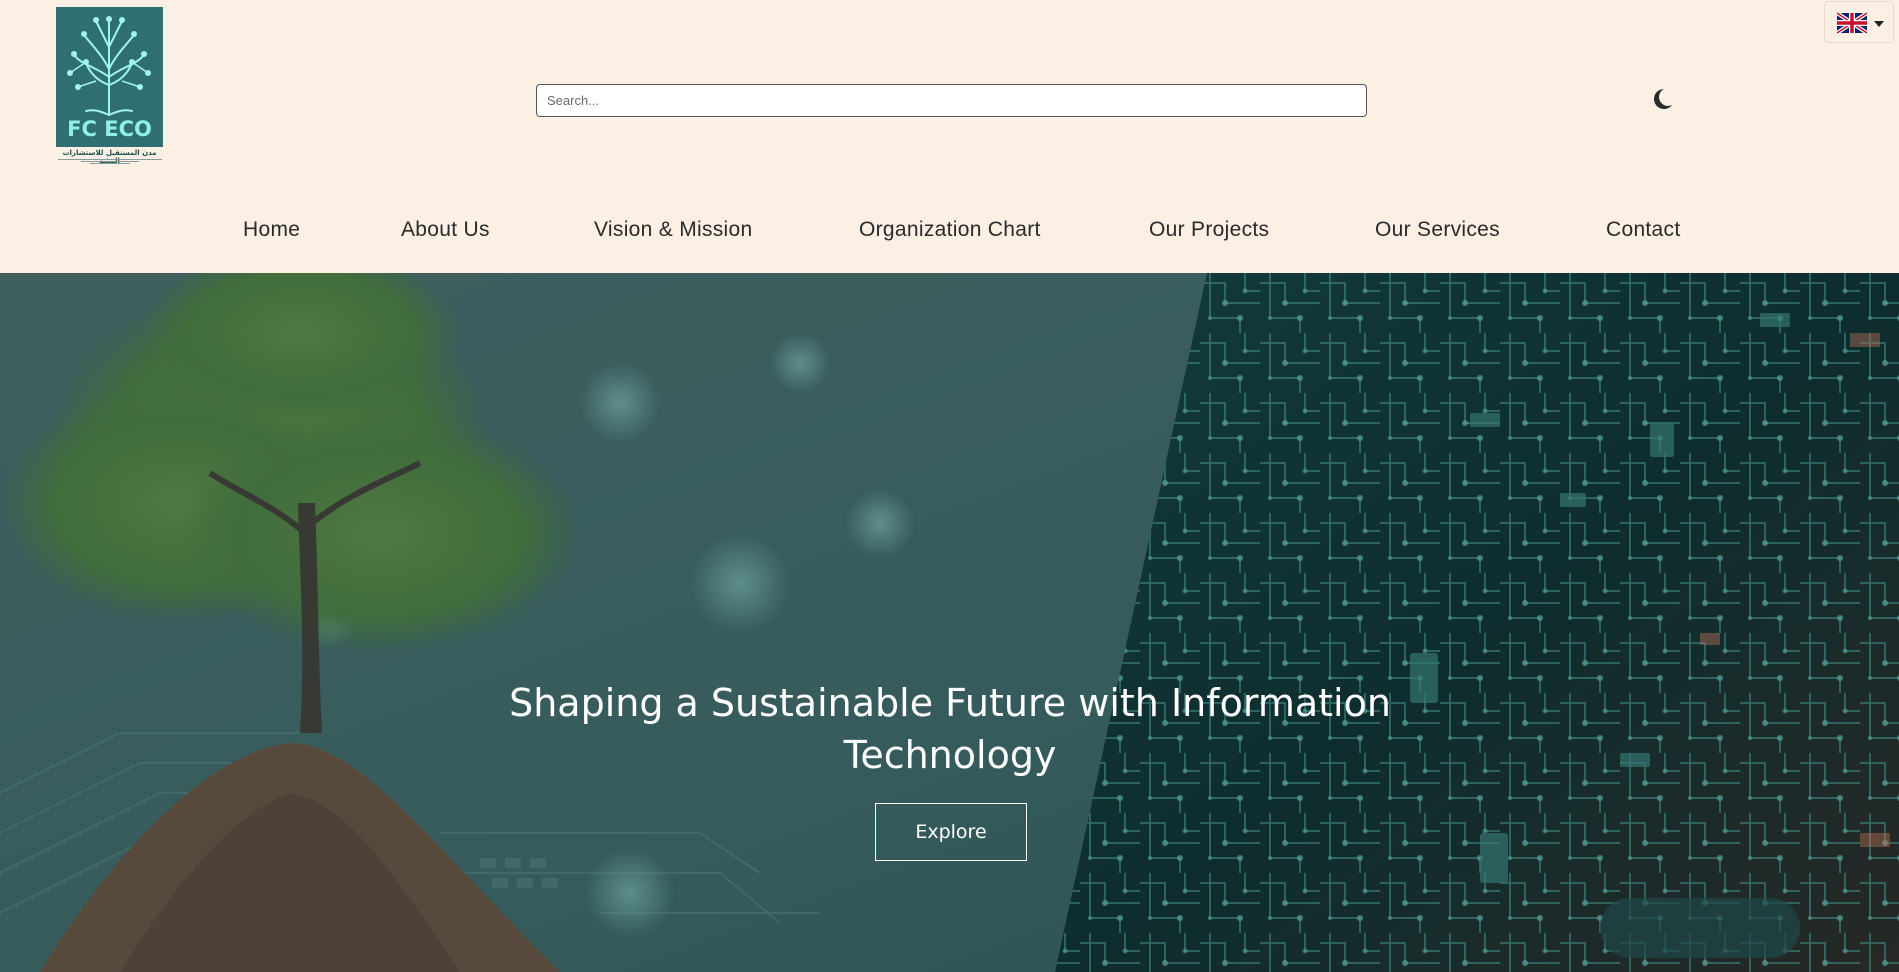  What do you see at coordinates (445, 230) in the screenshot?
I see `nav-about-us: About Us` at bounding box center [445, 230].